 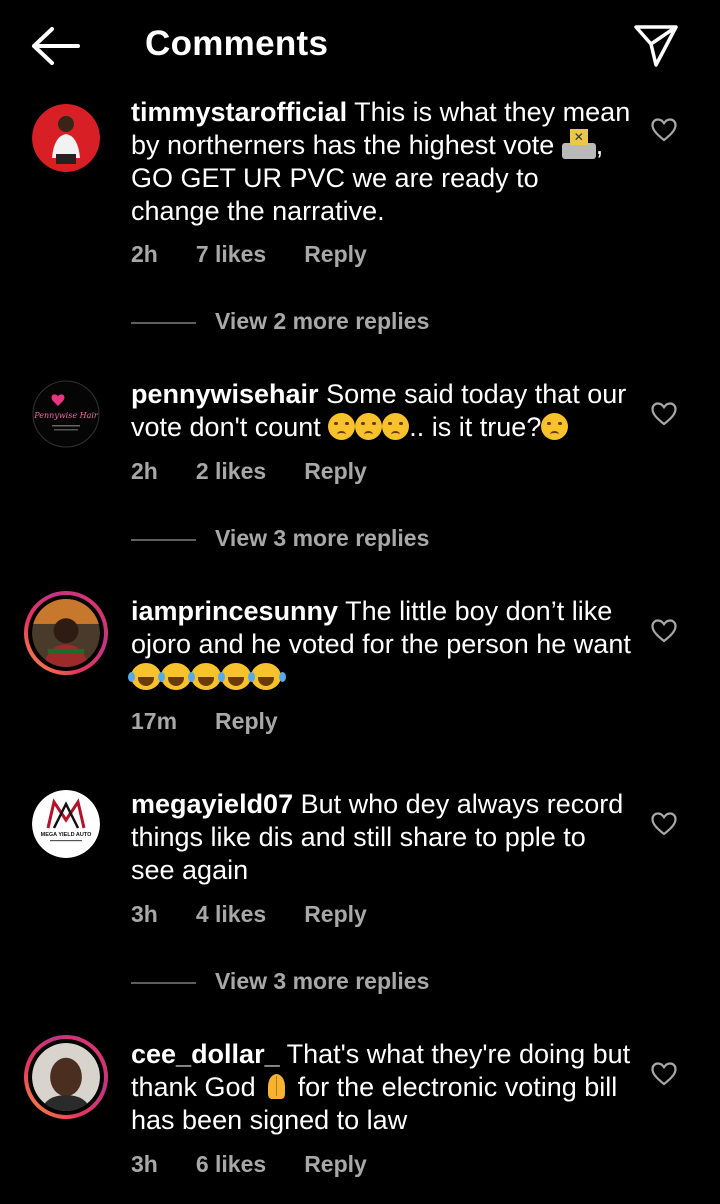 What do you see at coordinates (154, 721) in the screenshot?
I see `comment-time: 17m` at bounding box center [154, 721].